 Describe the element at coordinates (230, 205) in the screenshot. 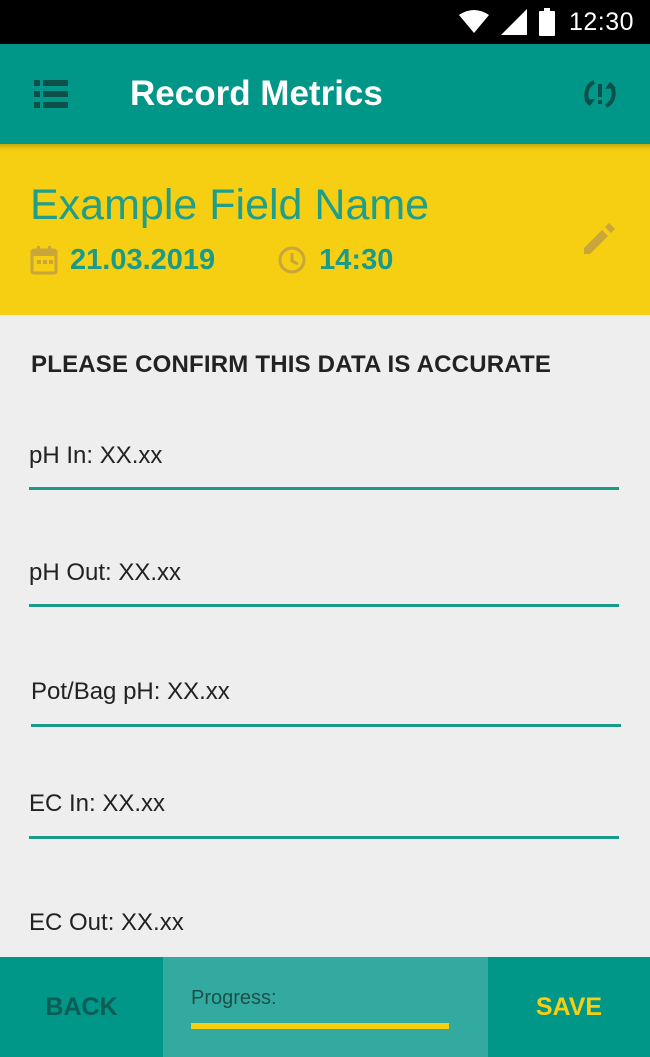

I see `field-name: Example Field Name` at that location.